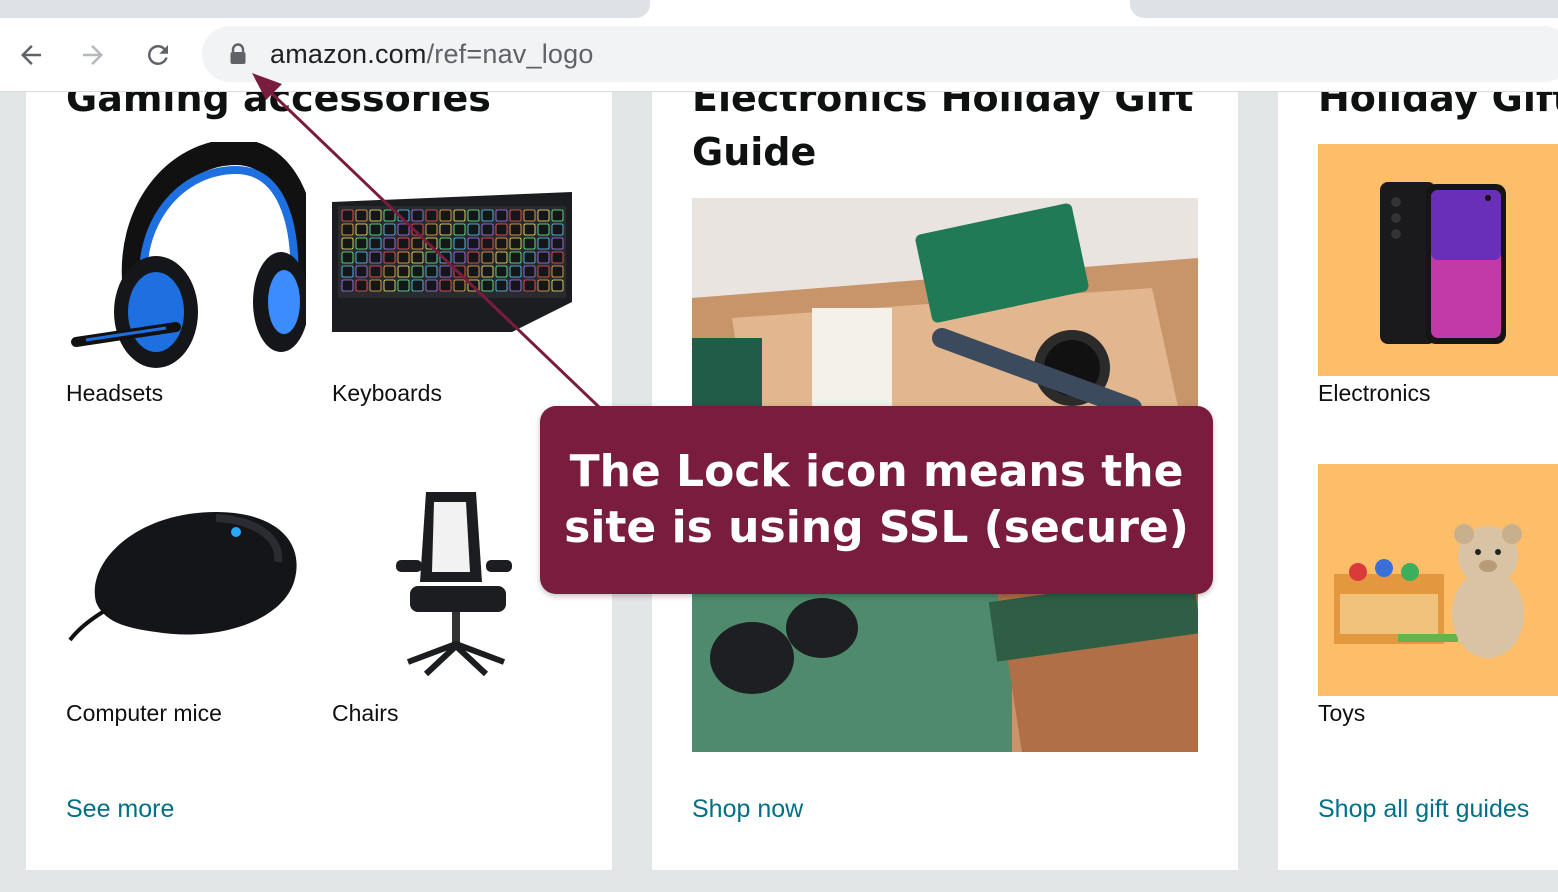 The image size is (1558, 892). Describe the element at coordinates (880, 54) in the screenshot. I see `address-bar: amazon.com/ref=nav_logo` at that location.